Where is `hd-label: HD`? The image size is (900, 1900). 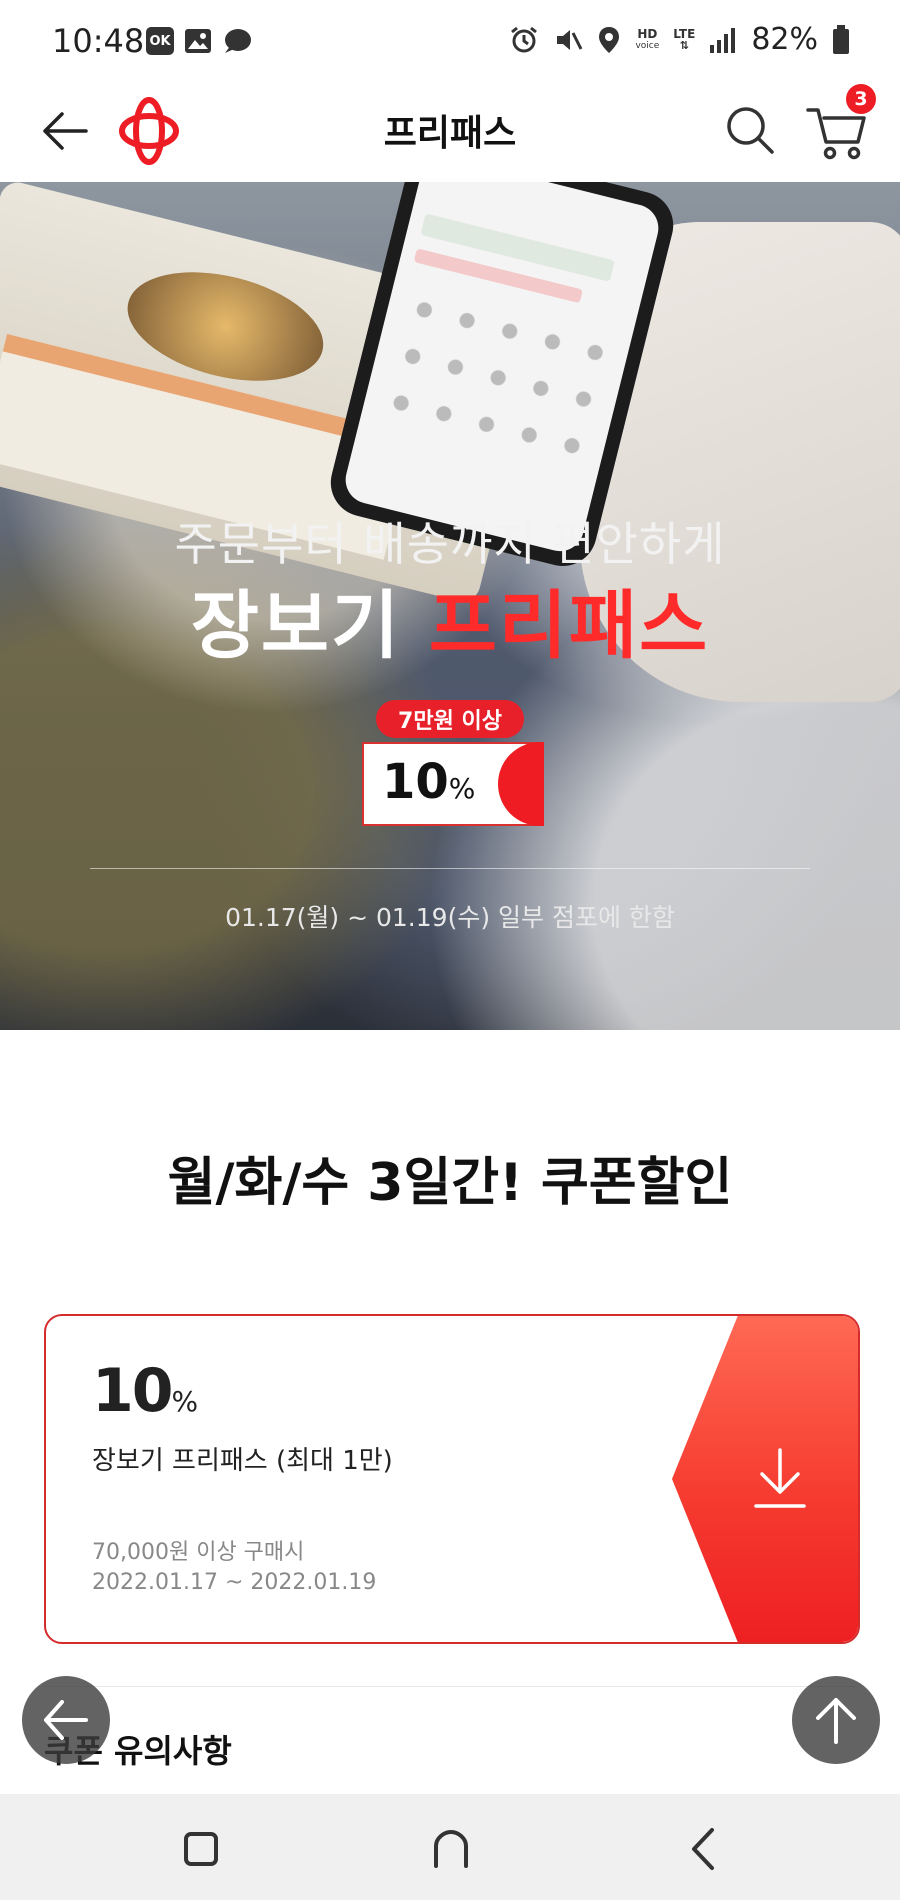 hd-label: HD is located at coordinates (647, 33).